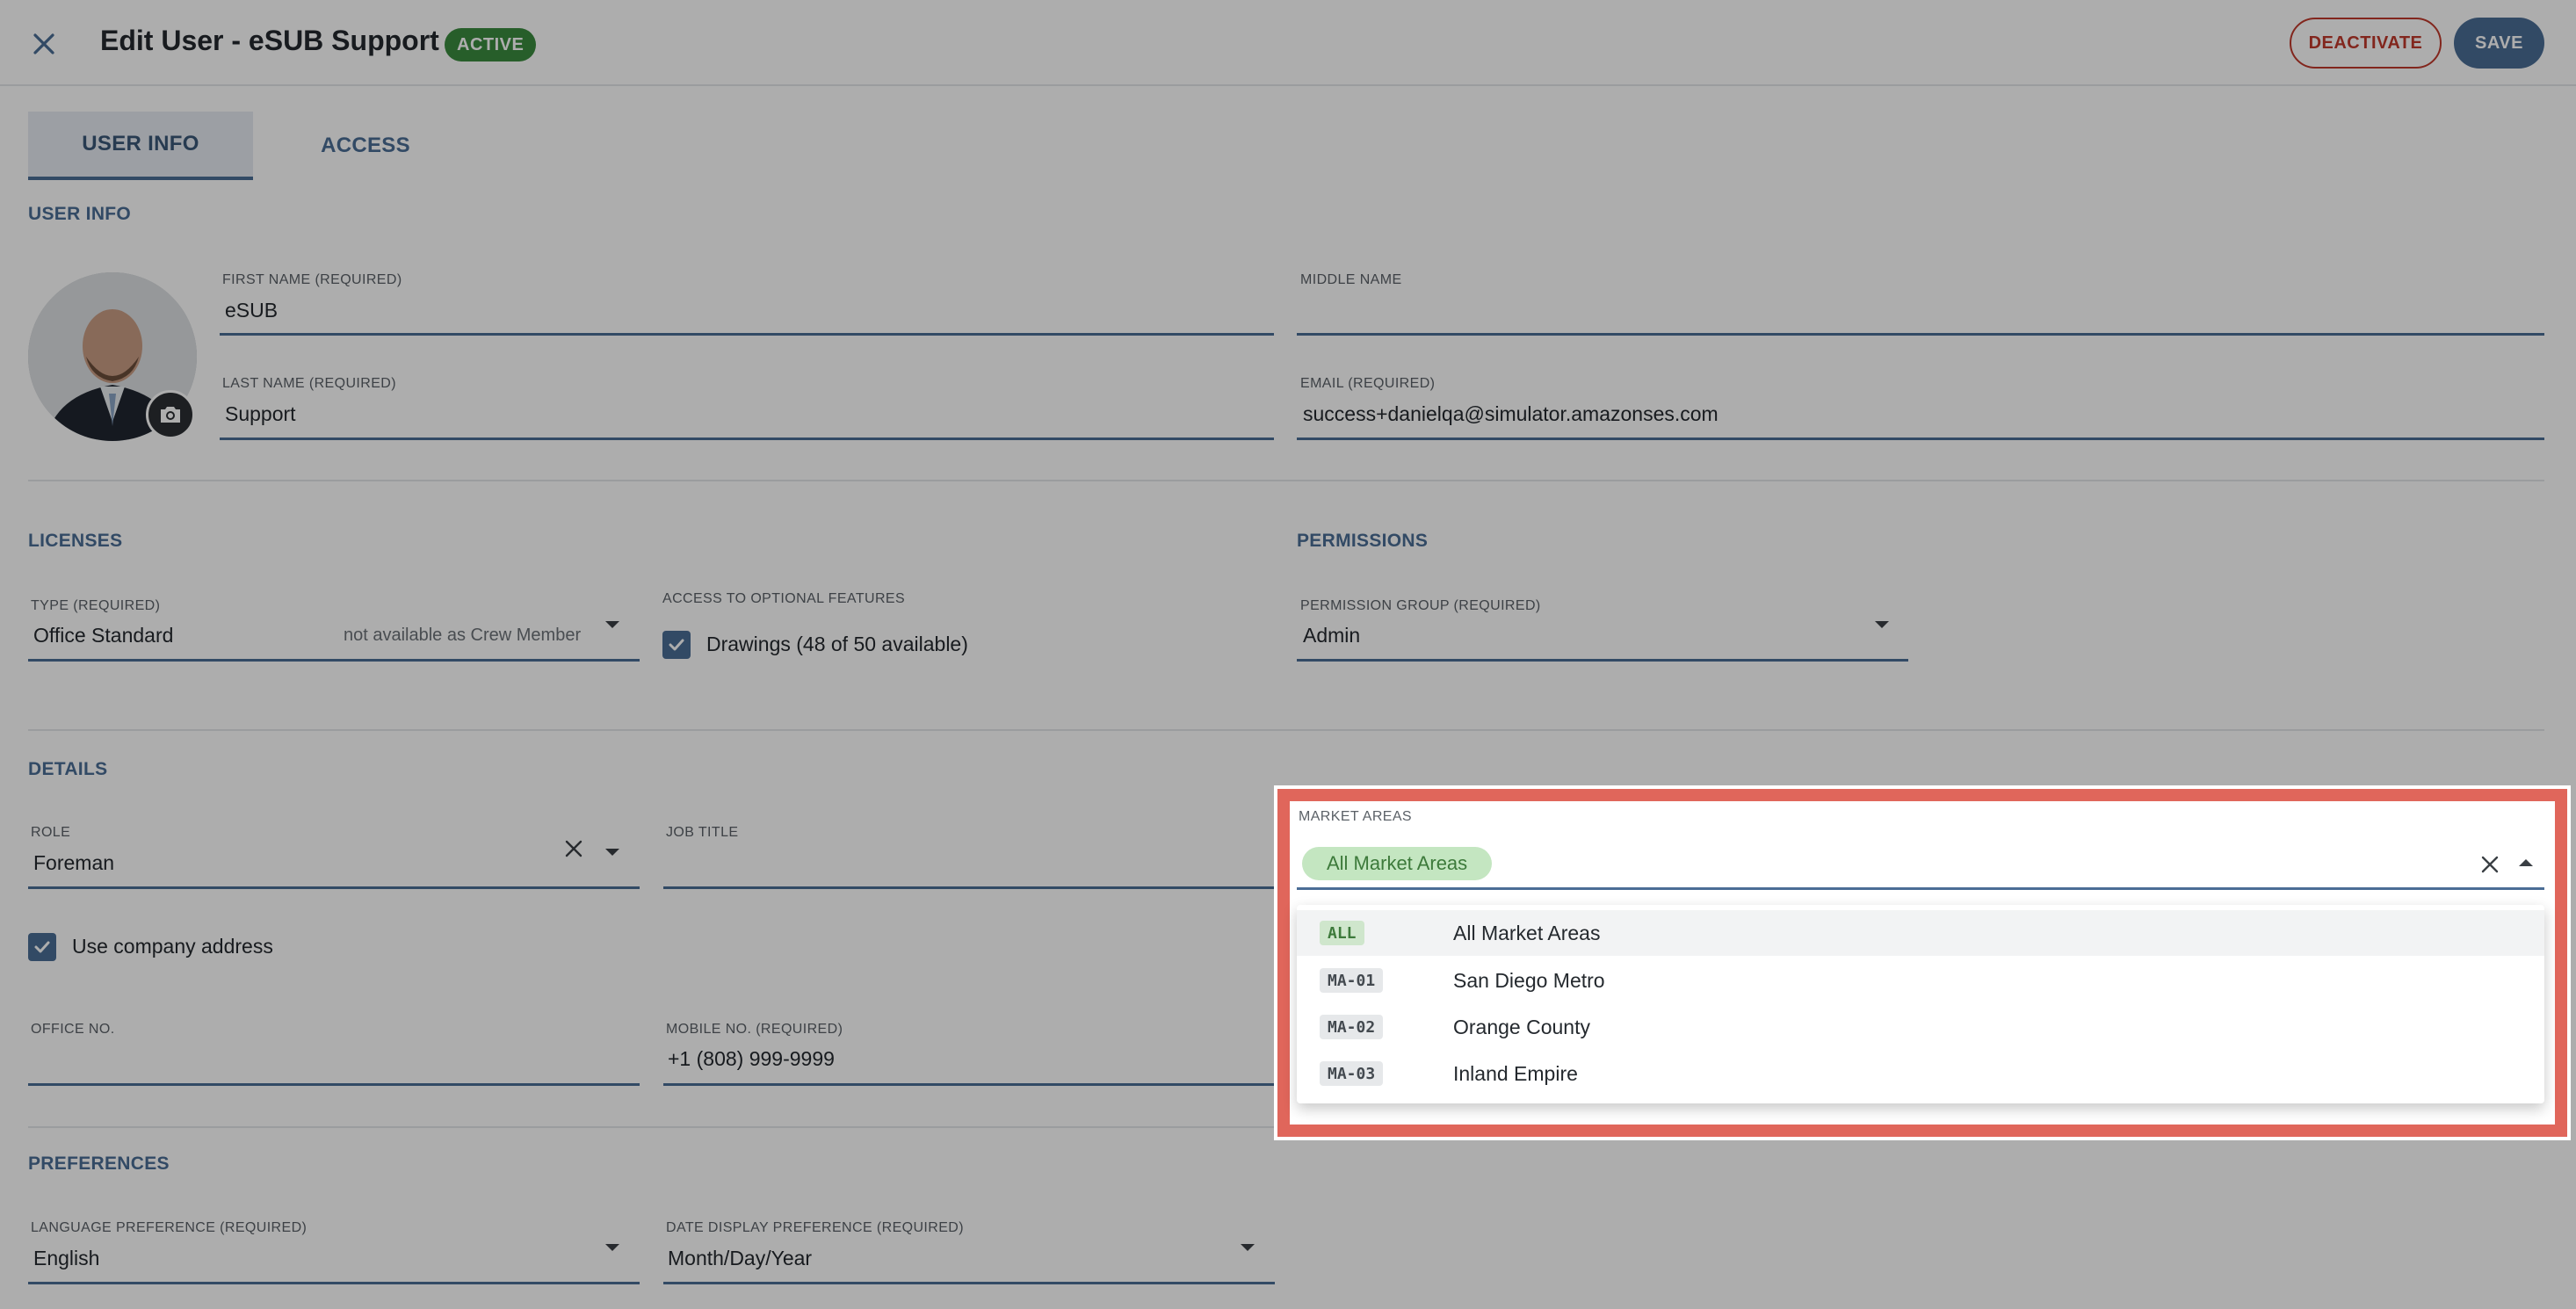 This screenshot has height=1309, width=2576. What do you see at coordinates (73, 863) in the screenshot?
I see `role-select: Foreman` at bounding box center [73, 863].